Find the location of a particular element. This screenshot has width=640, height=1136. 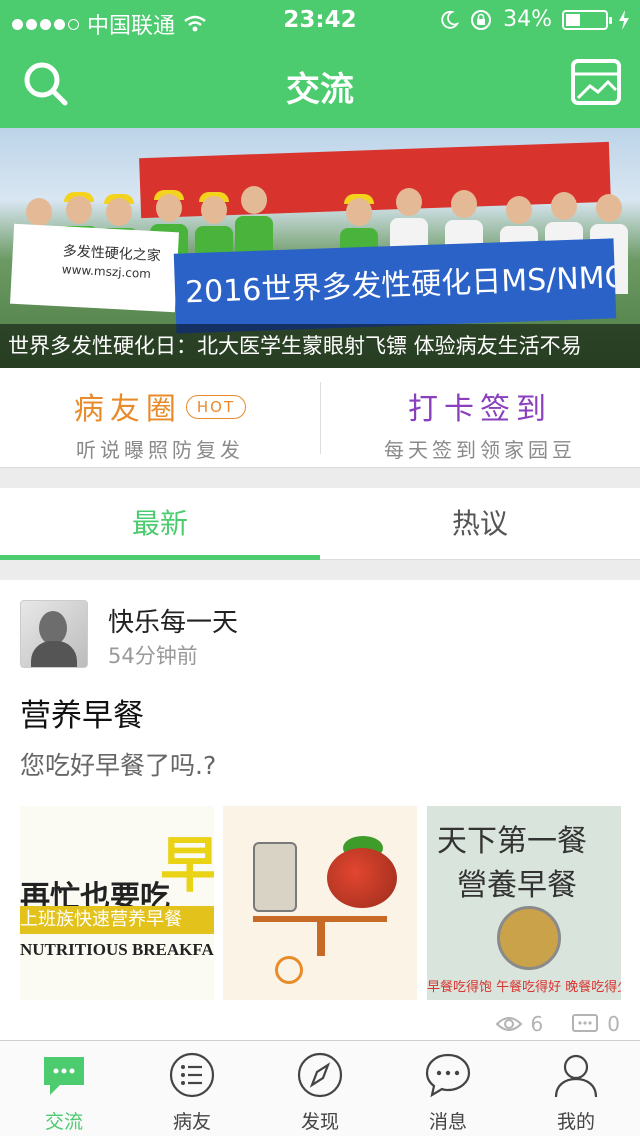

tabbar-item-discover: 发现 is located at coordinates (320, 1088).